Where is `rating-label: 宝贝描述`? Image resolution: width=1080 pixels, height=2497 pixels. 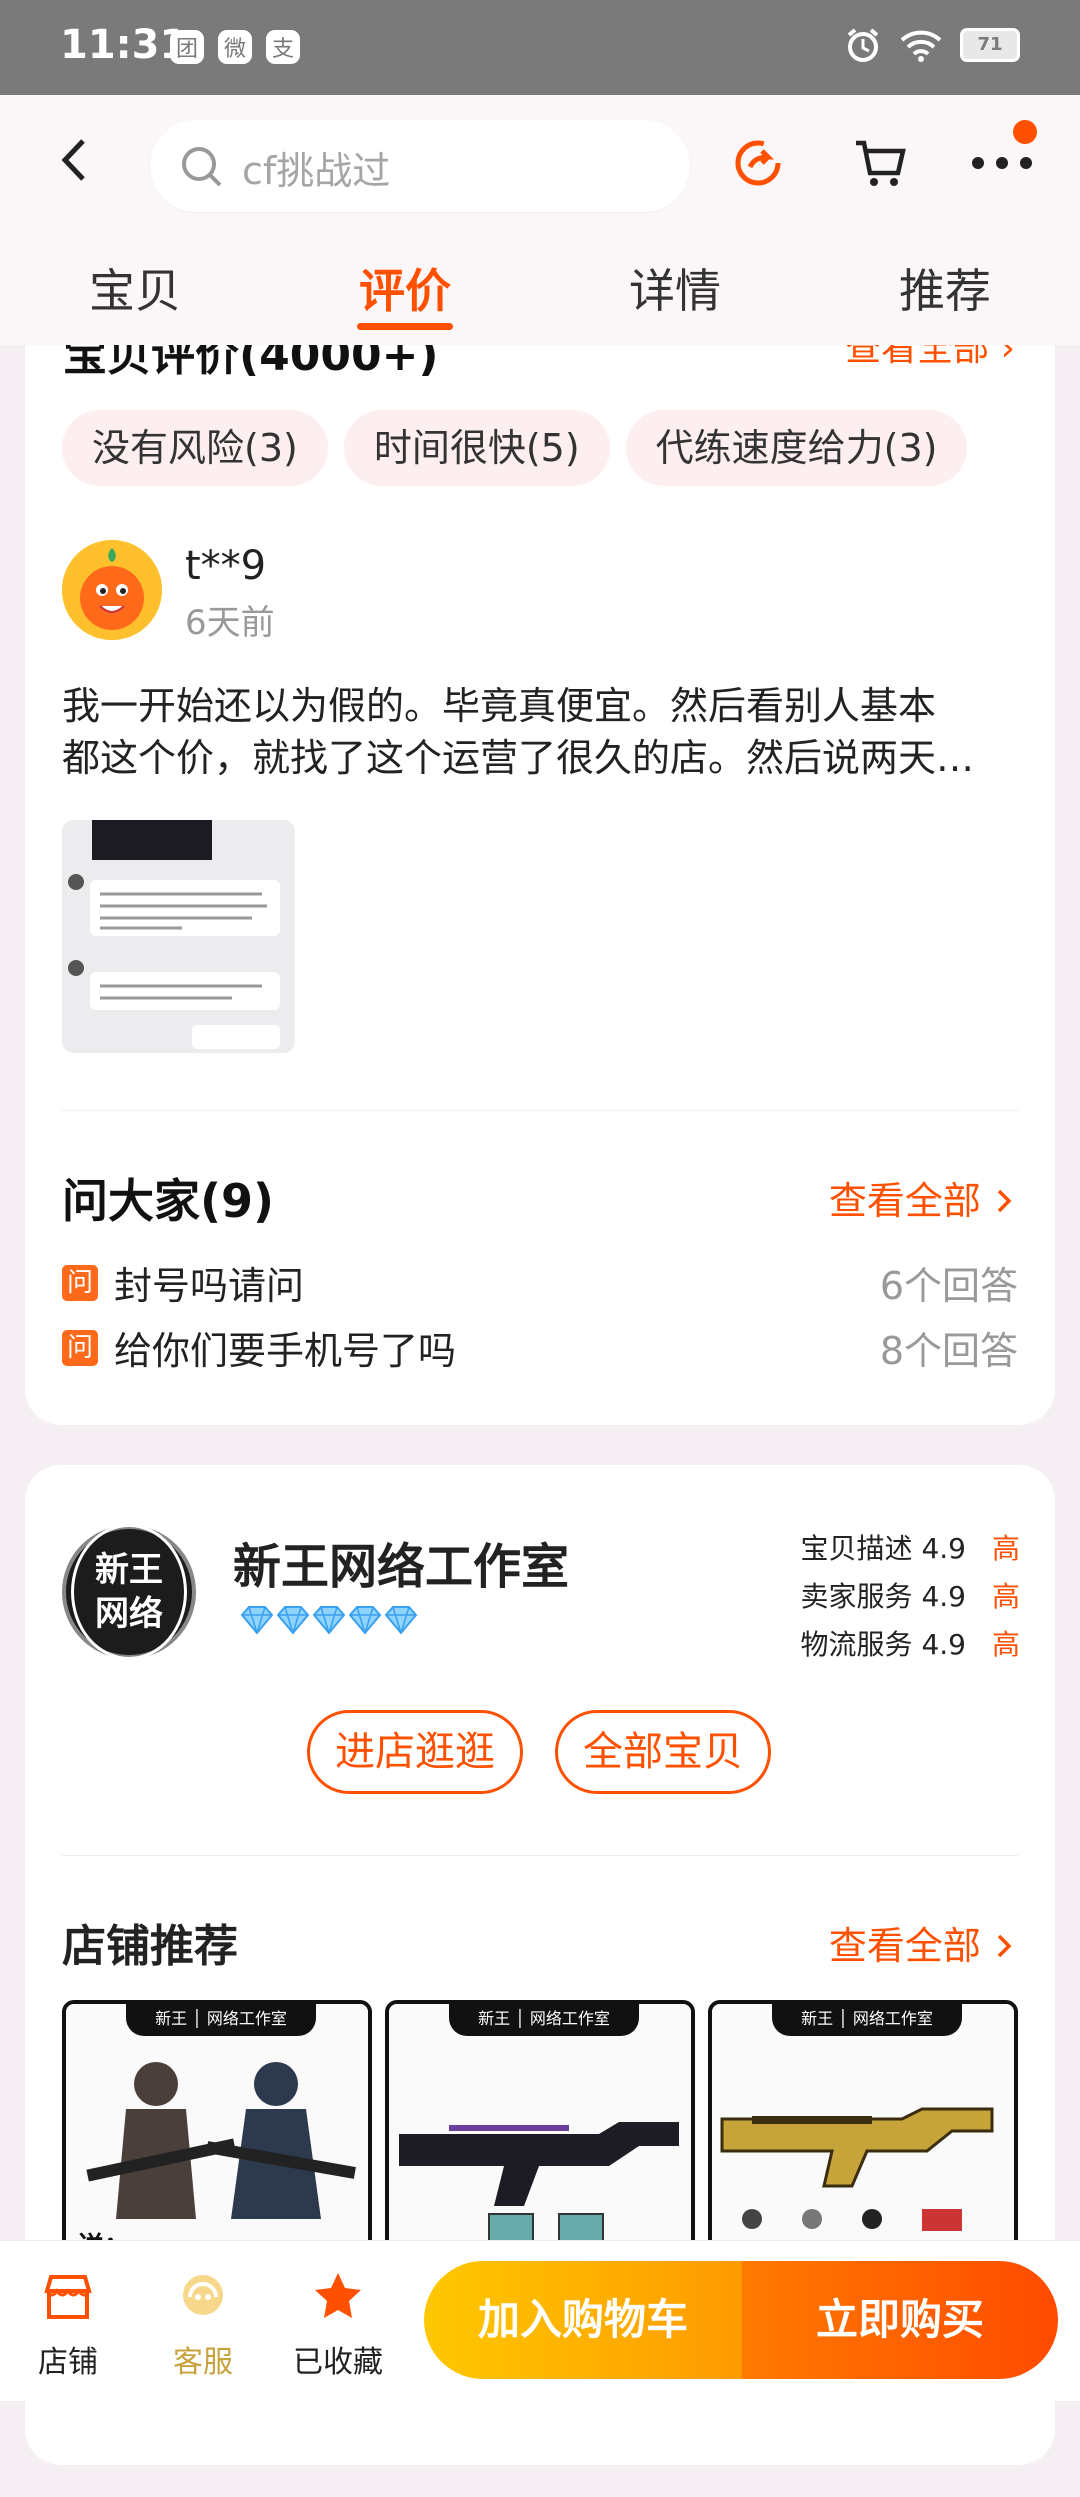 rating-label: 宝贝描述 is located at coordinates (856, 1548).